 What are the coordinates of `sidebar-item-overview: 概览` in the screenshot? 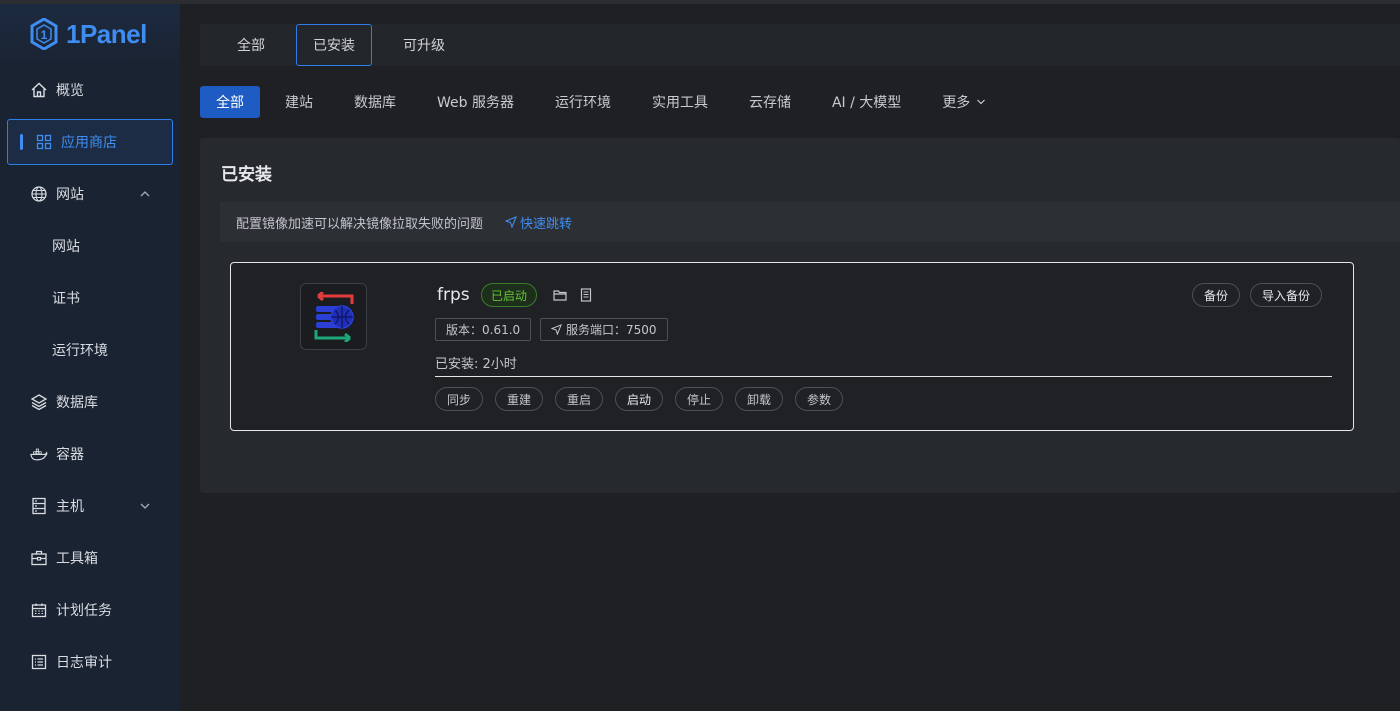 It's located at (90, 90).